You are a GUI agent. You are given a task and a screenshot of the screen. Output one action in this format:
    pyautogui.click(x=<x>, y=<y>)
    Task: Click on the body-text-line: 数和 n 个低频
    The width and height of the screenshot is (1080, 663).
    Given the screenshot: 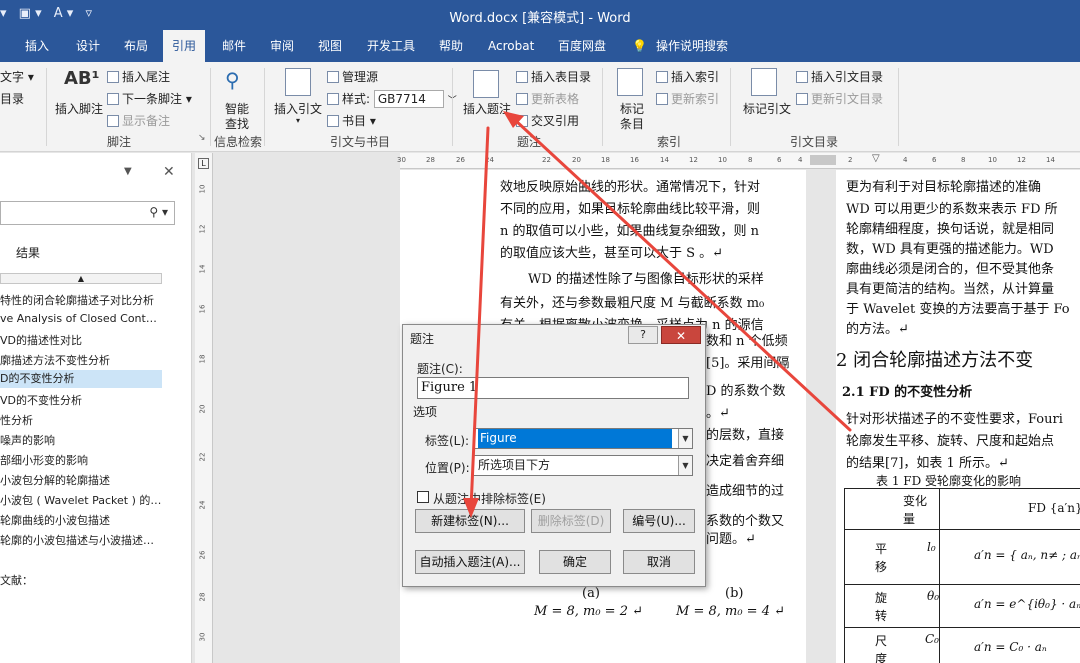 What is the action you would take?
    pyautogui.click(x=747, y=341)
    